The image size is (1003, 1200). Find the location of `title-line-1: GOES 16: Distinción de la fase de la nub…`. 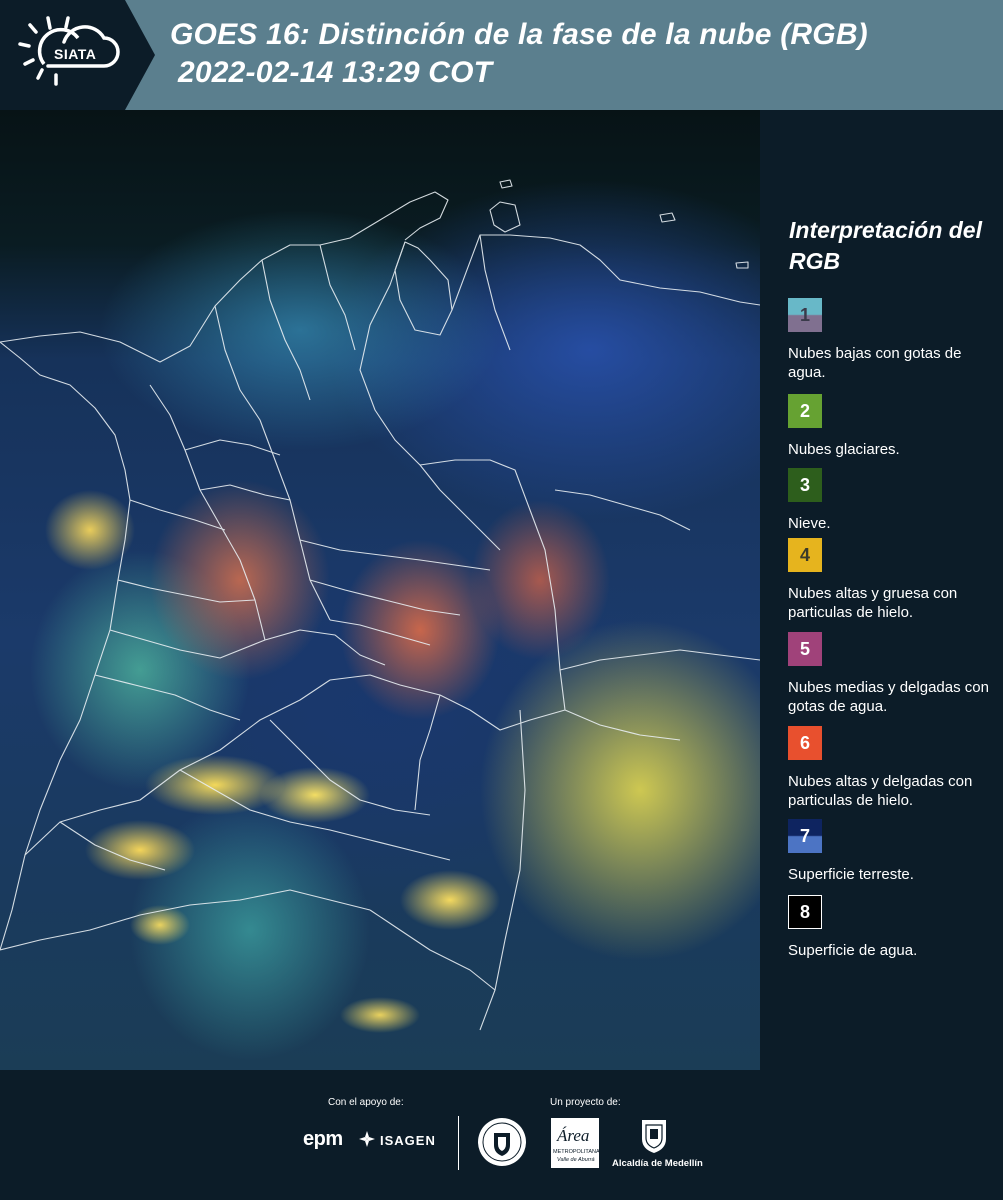

title-line-1: GOES 16: Distinción de la fase de la nub… is located at coordinates (519, 34).